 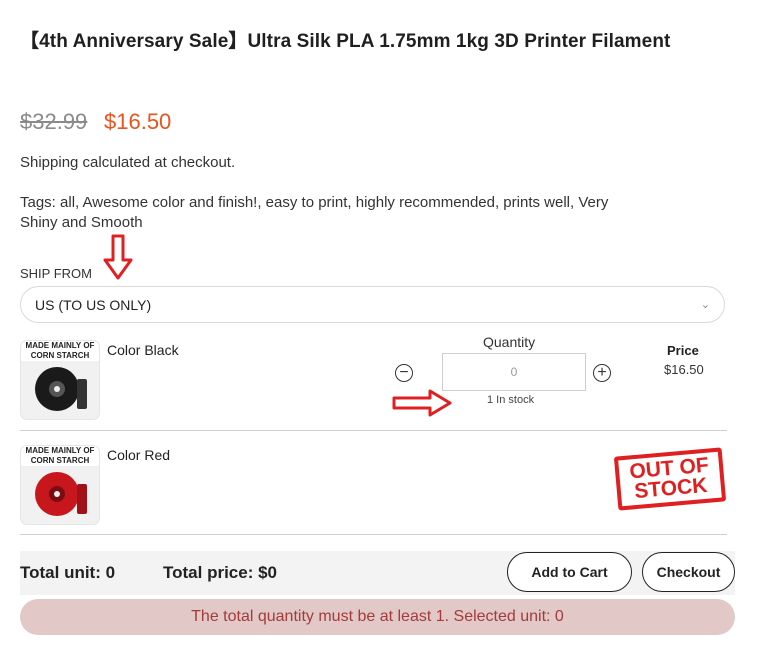 I want to click on increase-quantity-button: +, so click(x=602, y=373).